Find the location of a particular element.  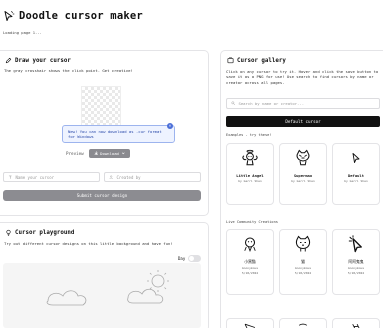

doodle-background is located at coordinates (107, 288).